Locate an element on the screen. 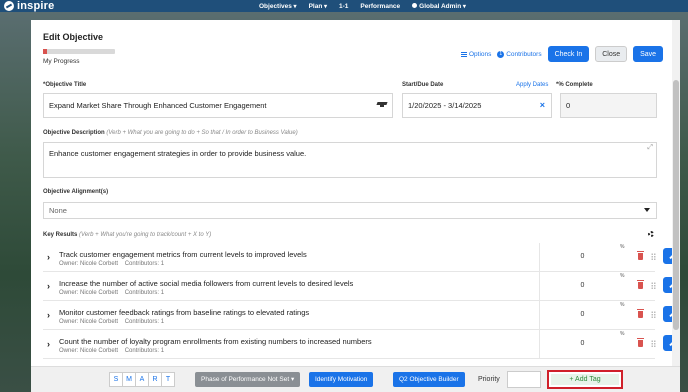 The width and height of the screenshot is (688, 392). scroll-thumb is located at coordinates (676, 205).